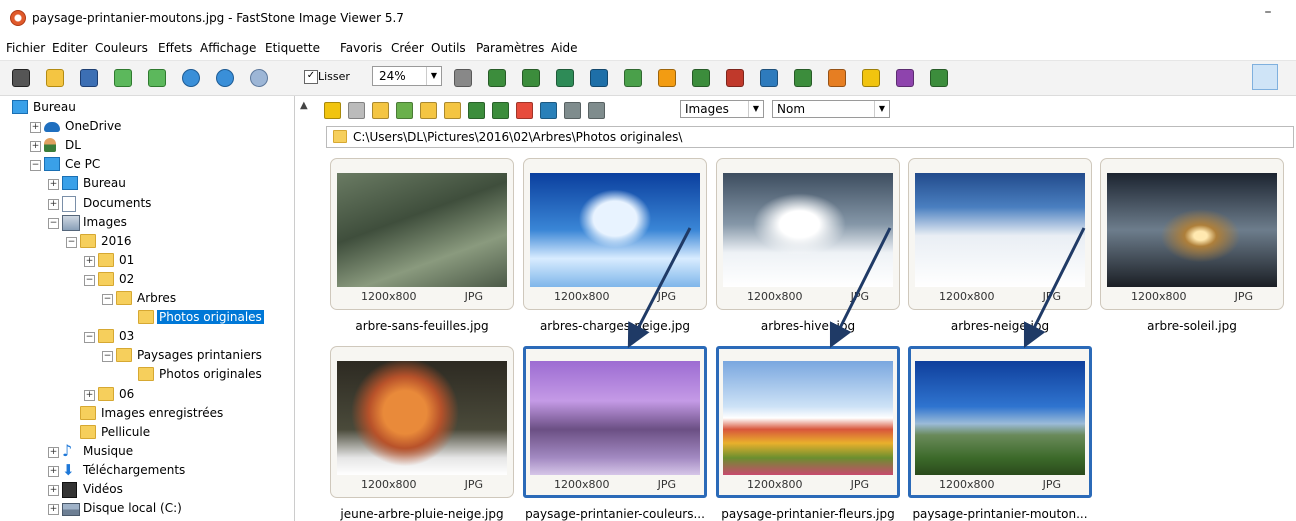  I want to click on desktop-icon, so click(20, 107).